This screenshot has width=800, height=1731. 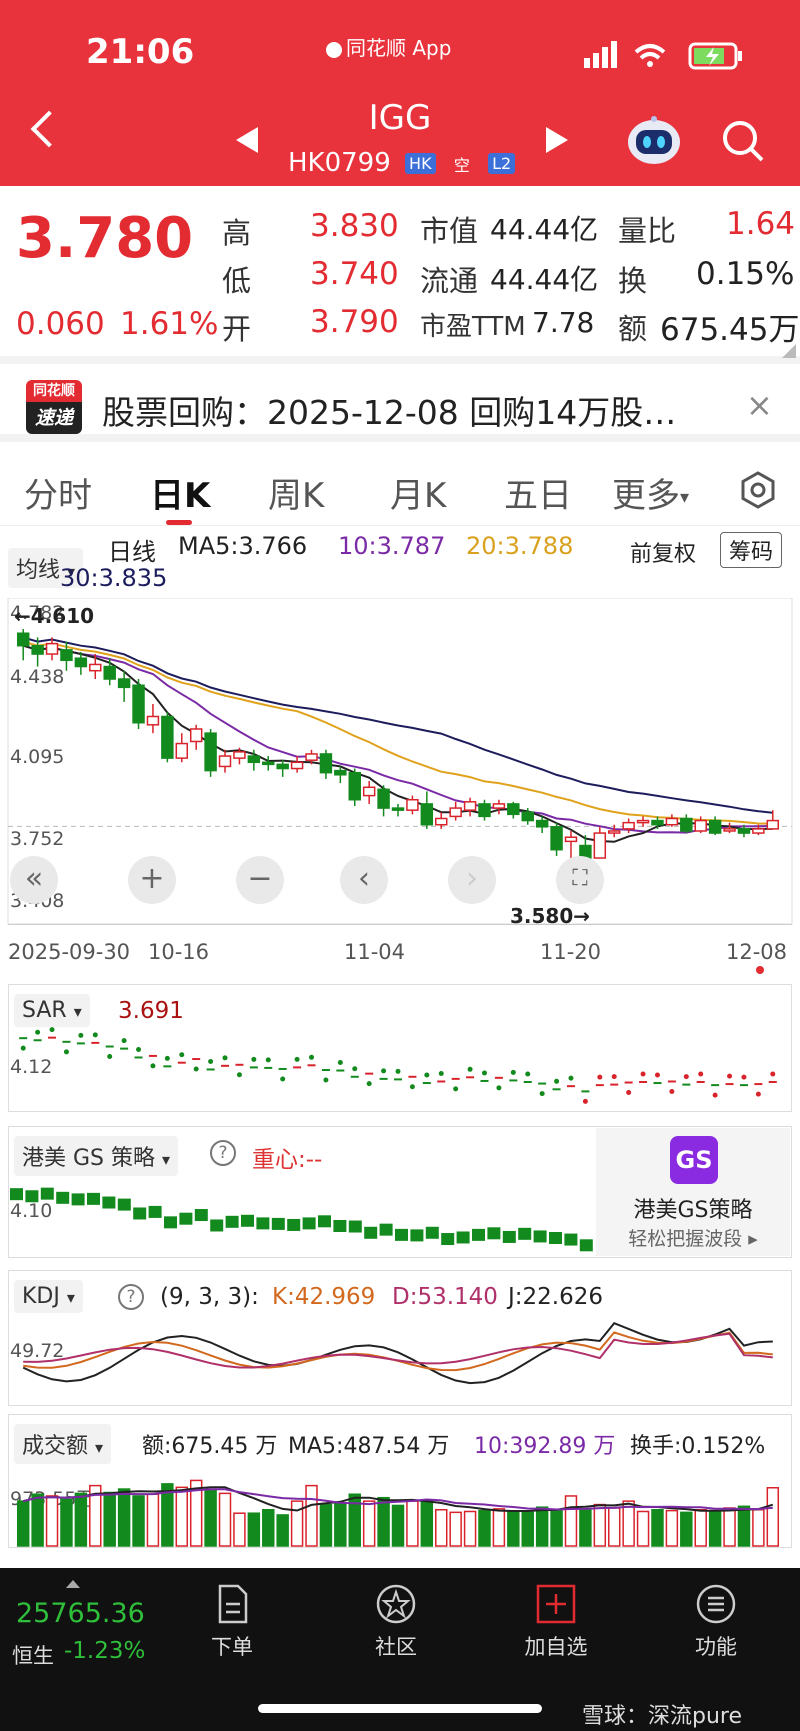 What do you see at coordinates (396, 1621) in the screenshot?
I see `nav-community: 社区` at bounding box center [396, 1621].